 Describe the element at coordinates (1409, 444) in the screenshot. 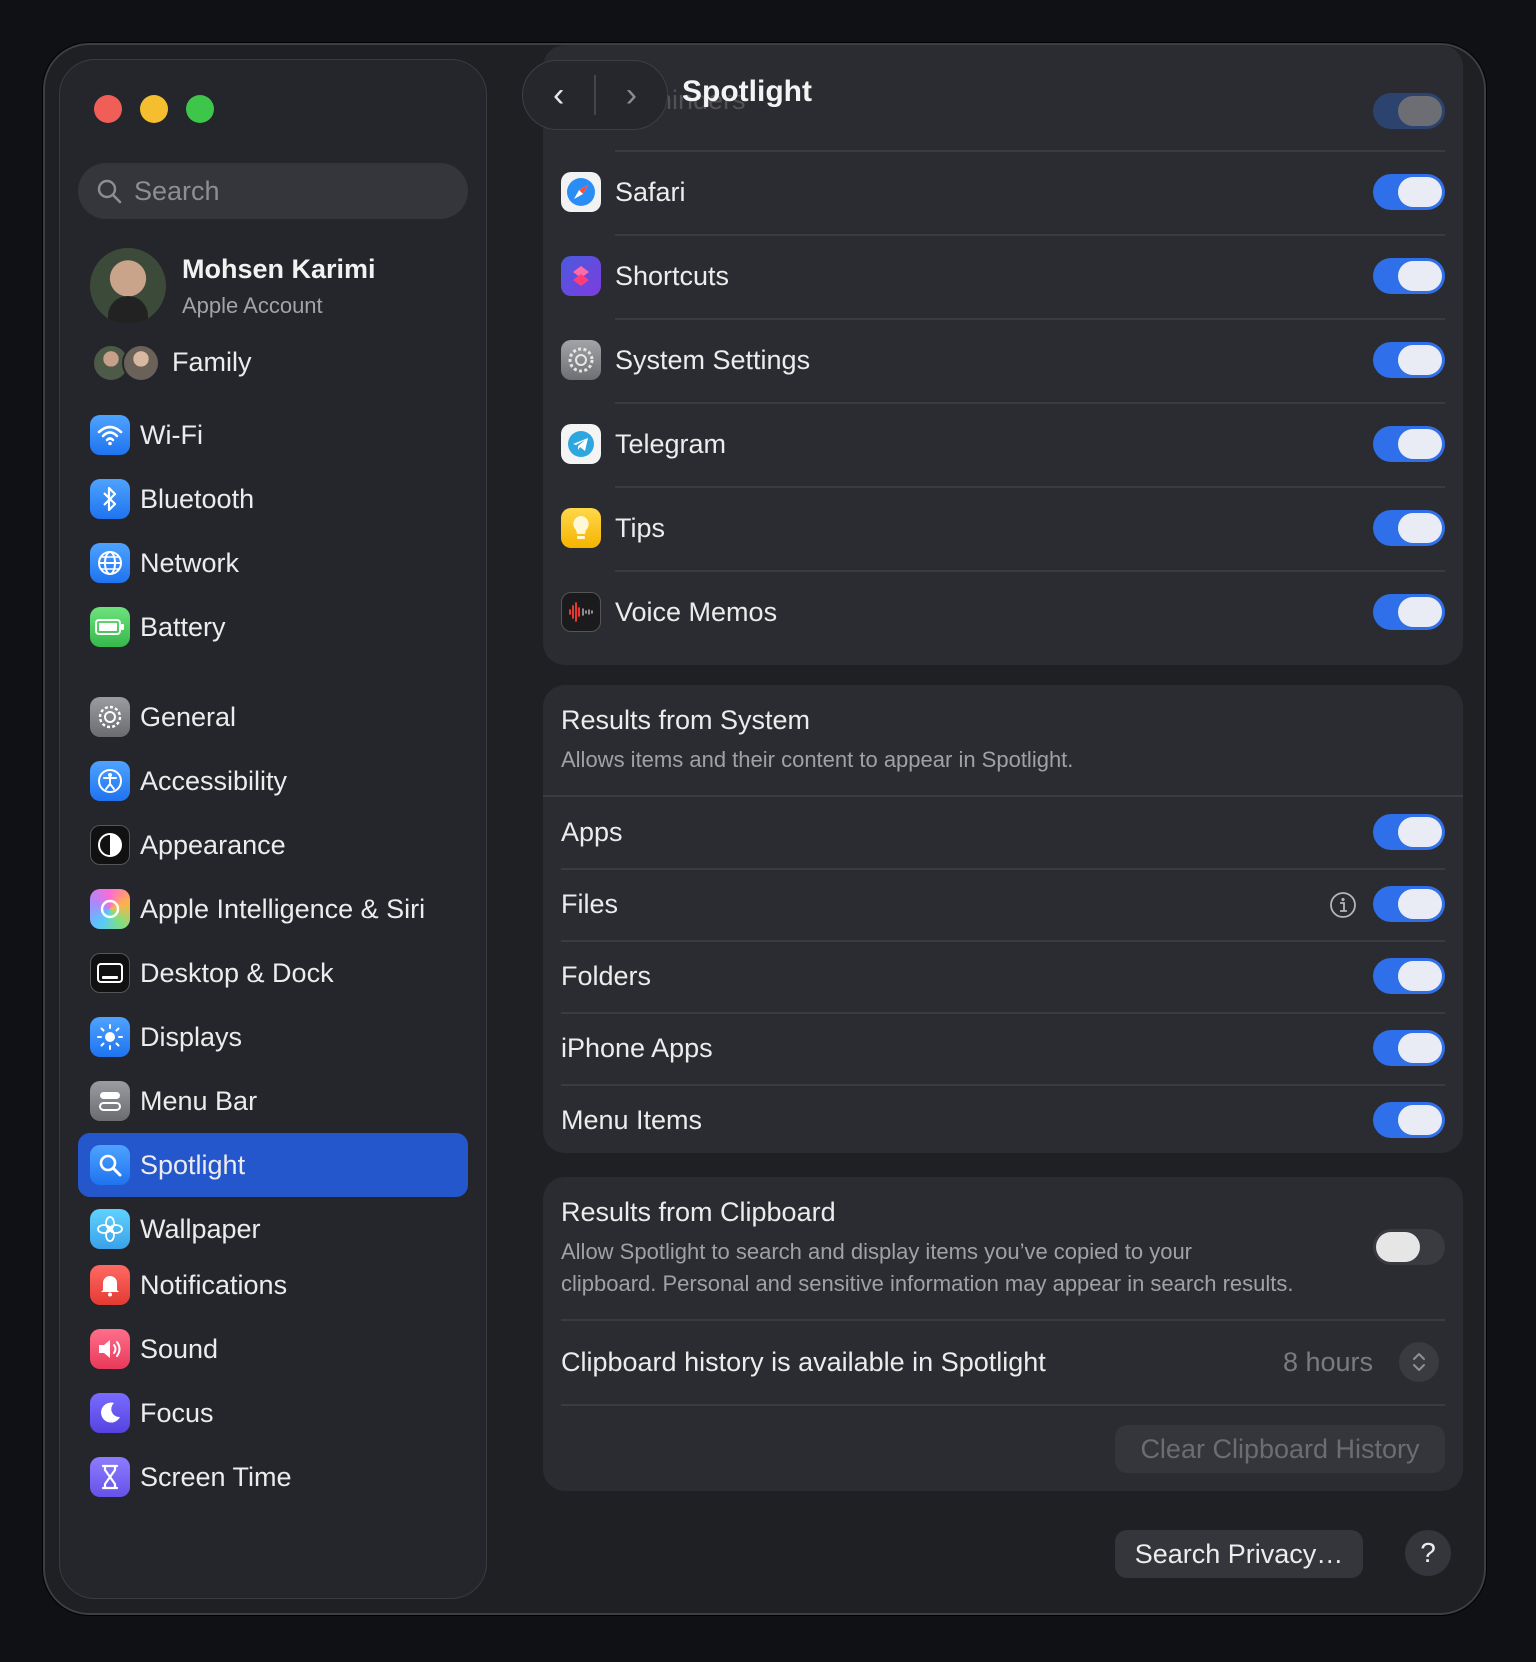

I see `telegram-toggle` at that location.